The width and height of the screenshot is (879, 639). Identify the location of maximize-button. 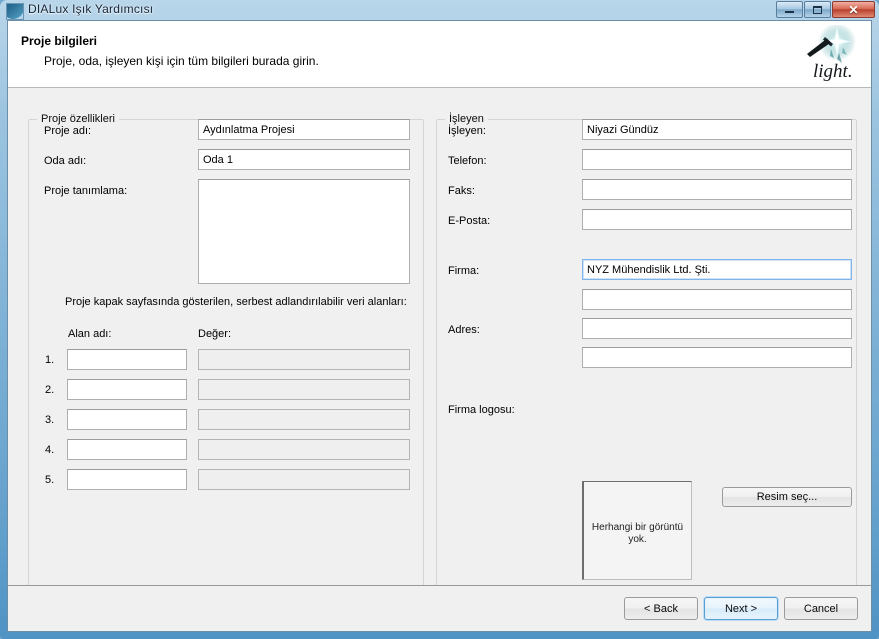
(817, 9).